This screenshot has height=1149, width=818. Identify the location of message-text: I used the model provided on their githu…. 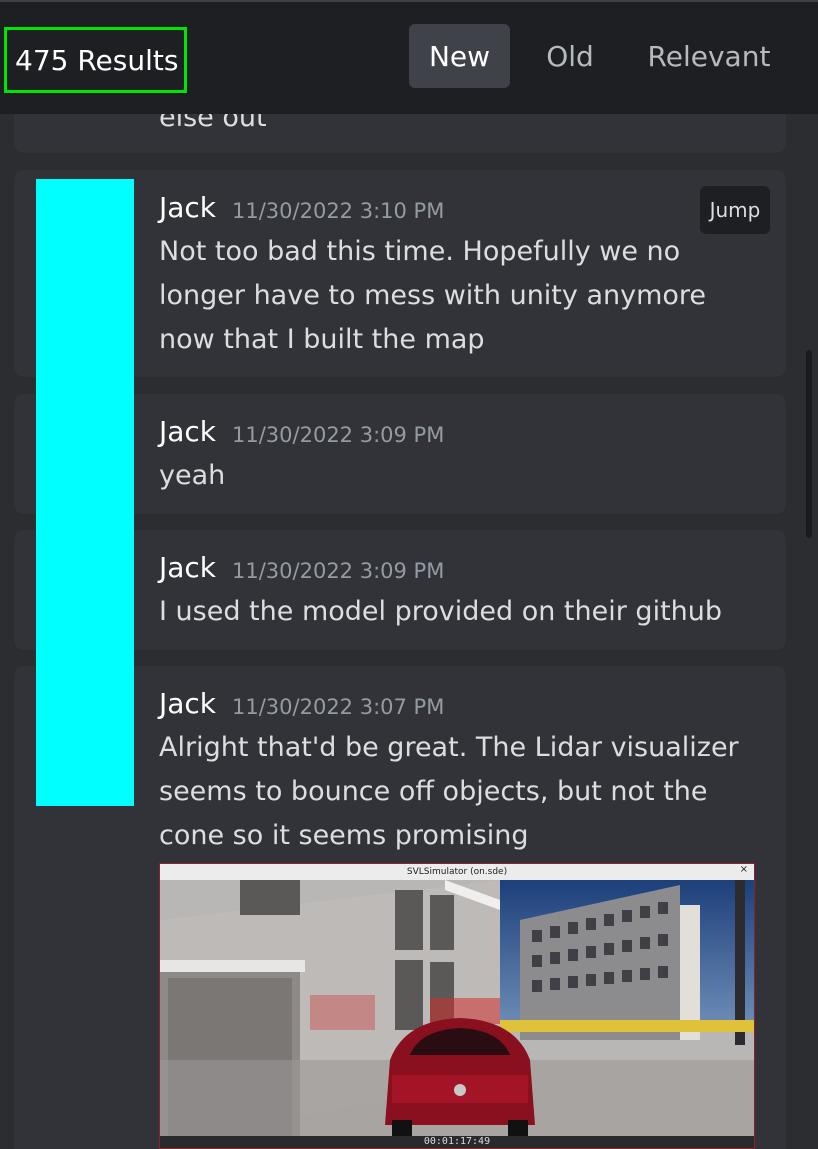
(459, 612).